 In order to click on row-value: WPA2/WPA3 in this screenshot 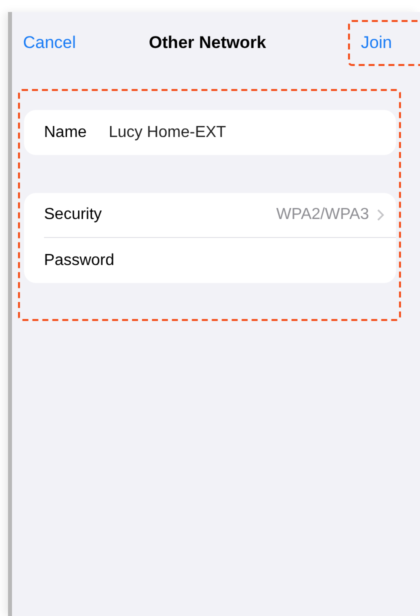, I will do `click(322, 215)`.